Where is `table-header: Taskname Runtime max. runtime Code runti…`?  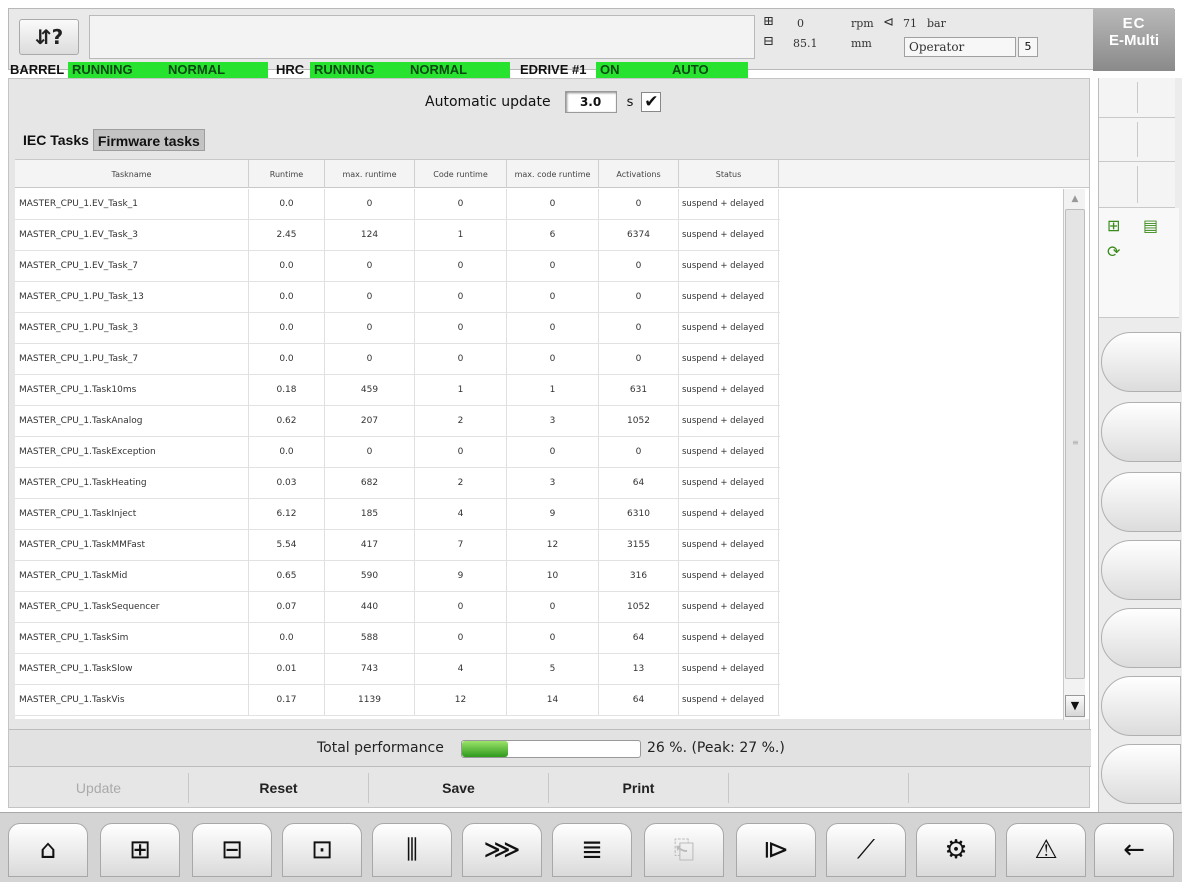
table-header: Taskname Runtime max. runtime Code runti… is located at coordinates (552, 174).